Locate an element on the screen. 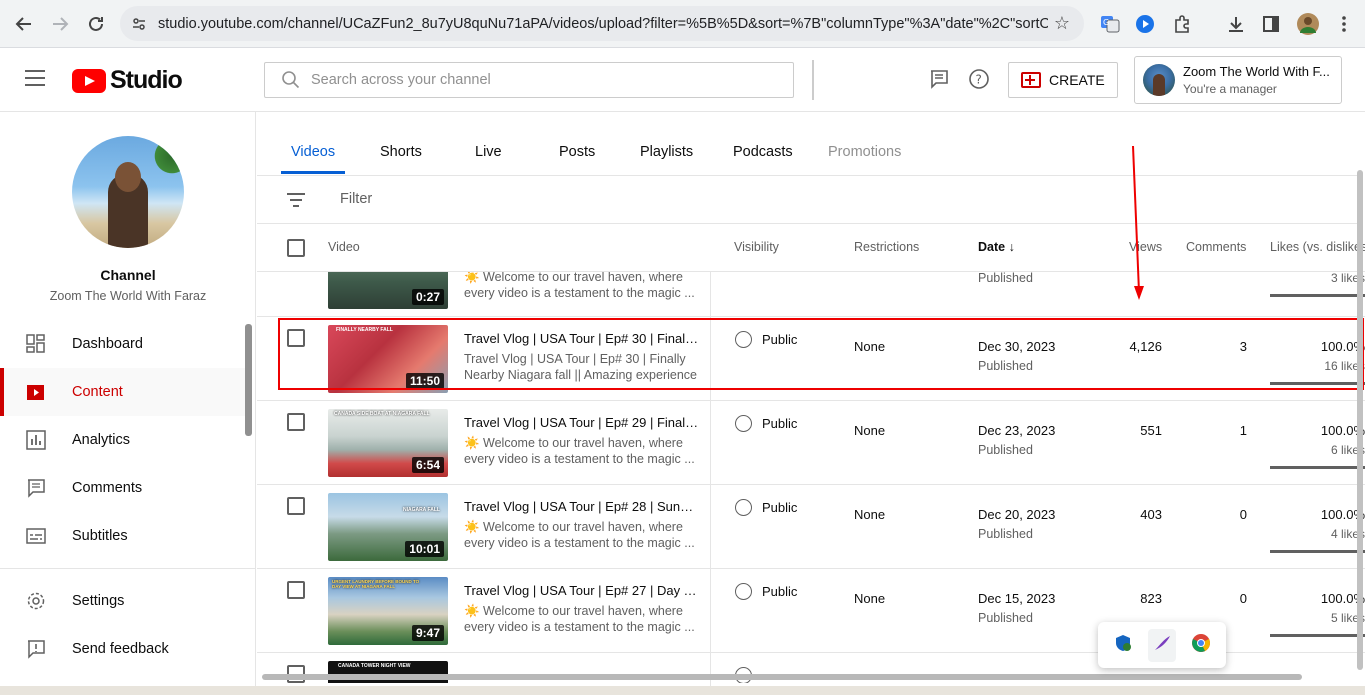 The width and height of the screenshot is (1365, 695). channel-avatar is located at coordinates (128, 192).